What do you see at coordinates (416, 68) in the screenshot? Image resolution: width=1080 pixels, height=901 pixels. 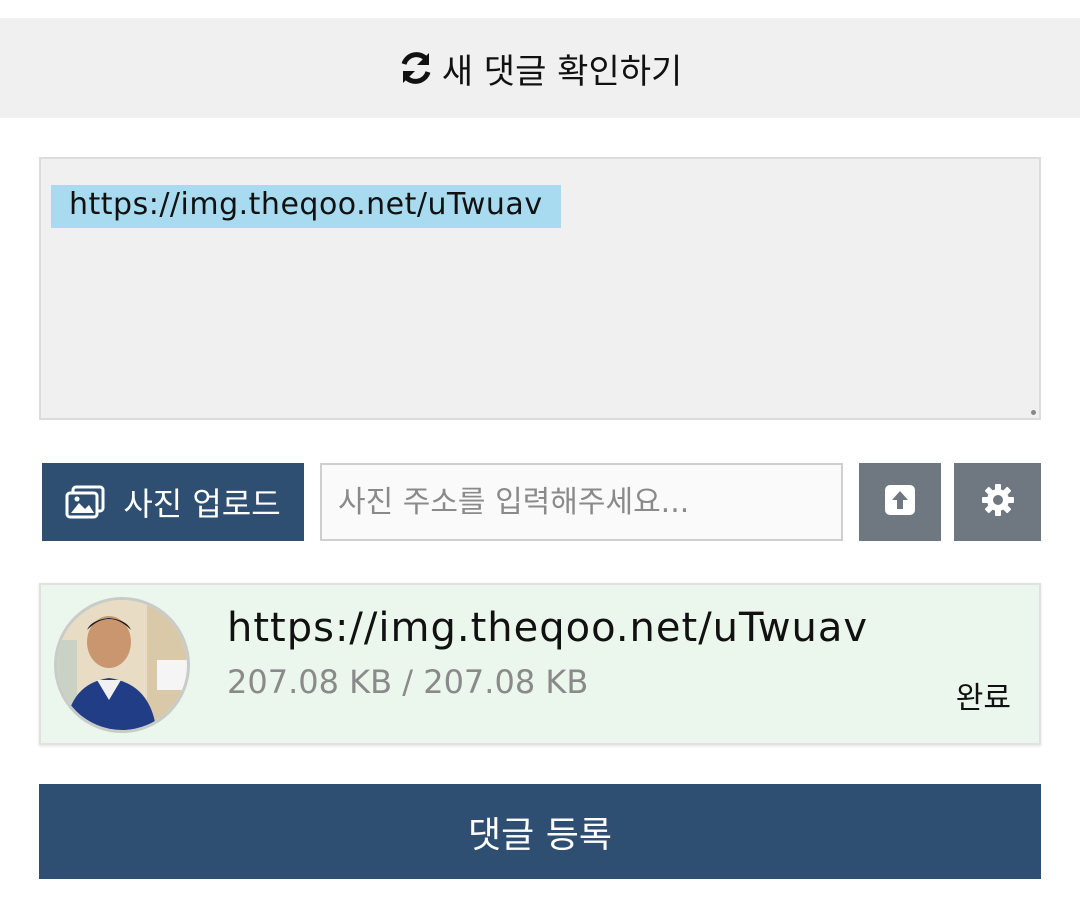 I see `refresh-icon` at bounding box center [416, 68].